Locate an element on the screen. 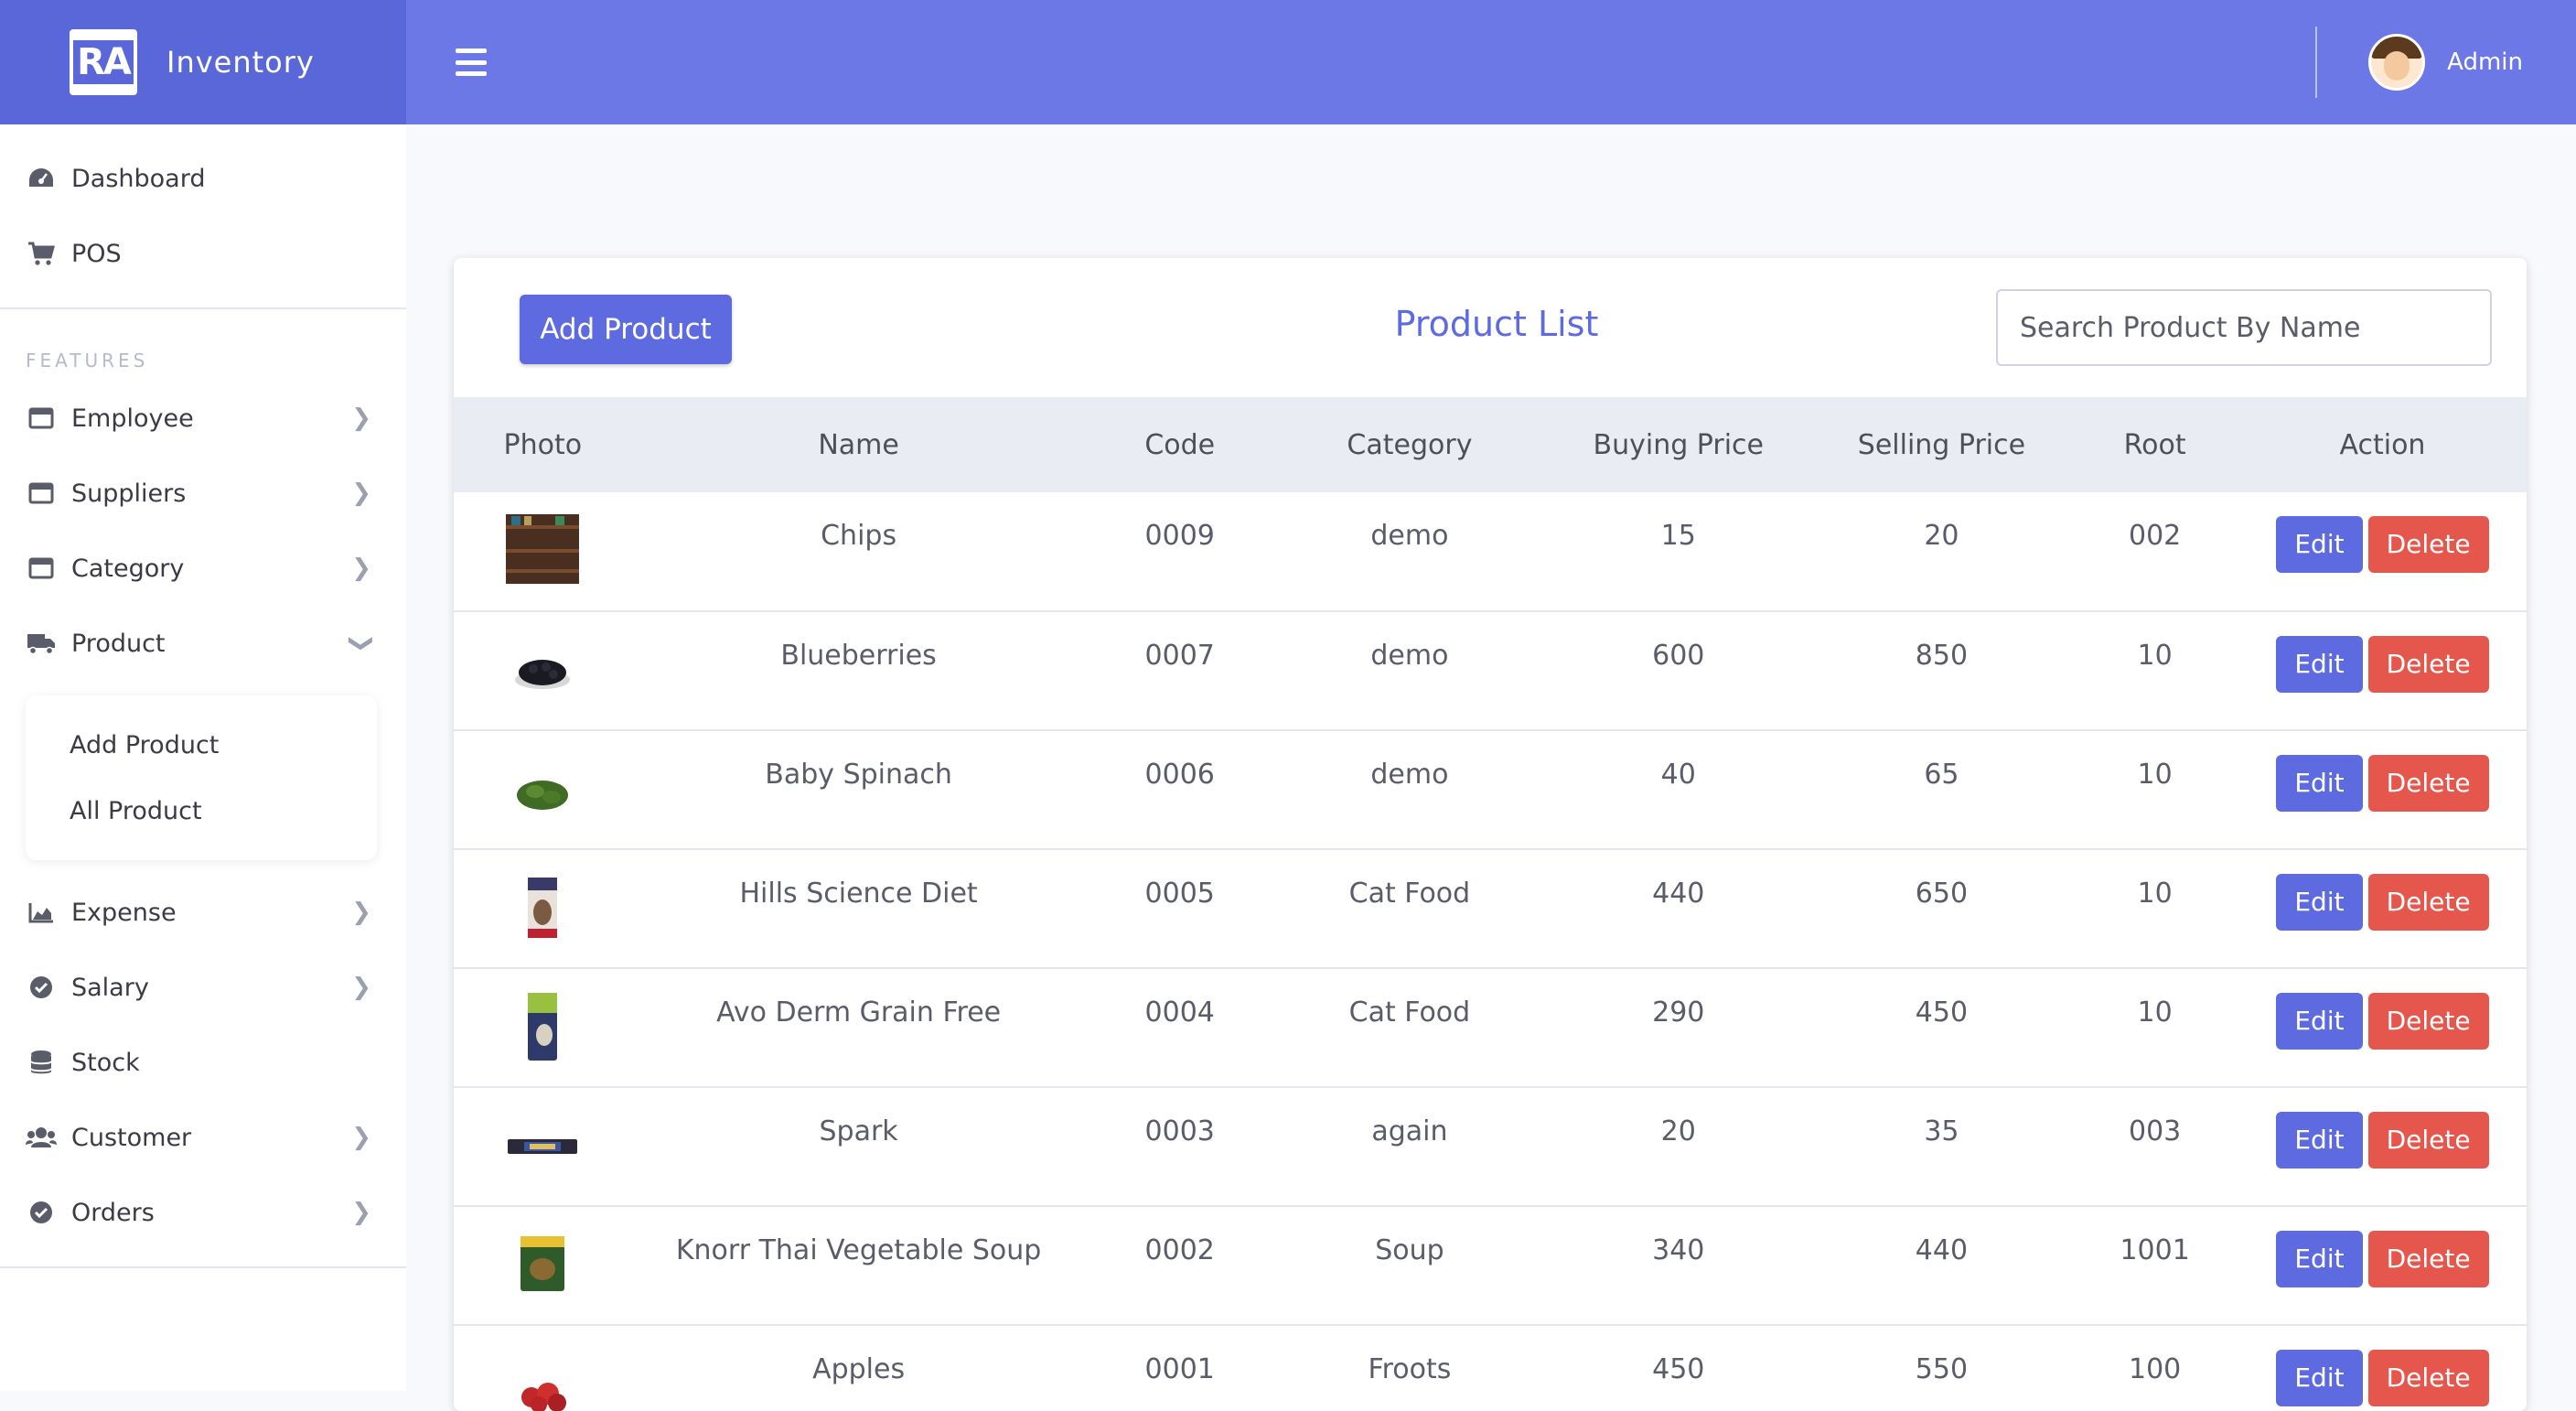 Image resolution: width=2576 pixels, height=1411 pixels. users-icon is located at coordinates (41, 1137).